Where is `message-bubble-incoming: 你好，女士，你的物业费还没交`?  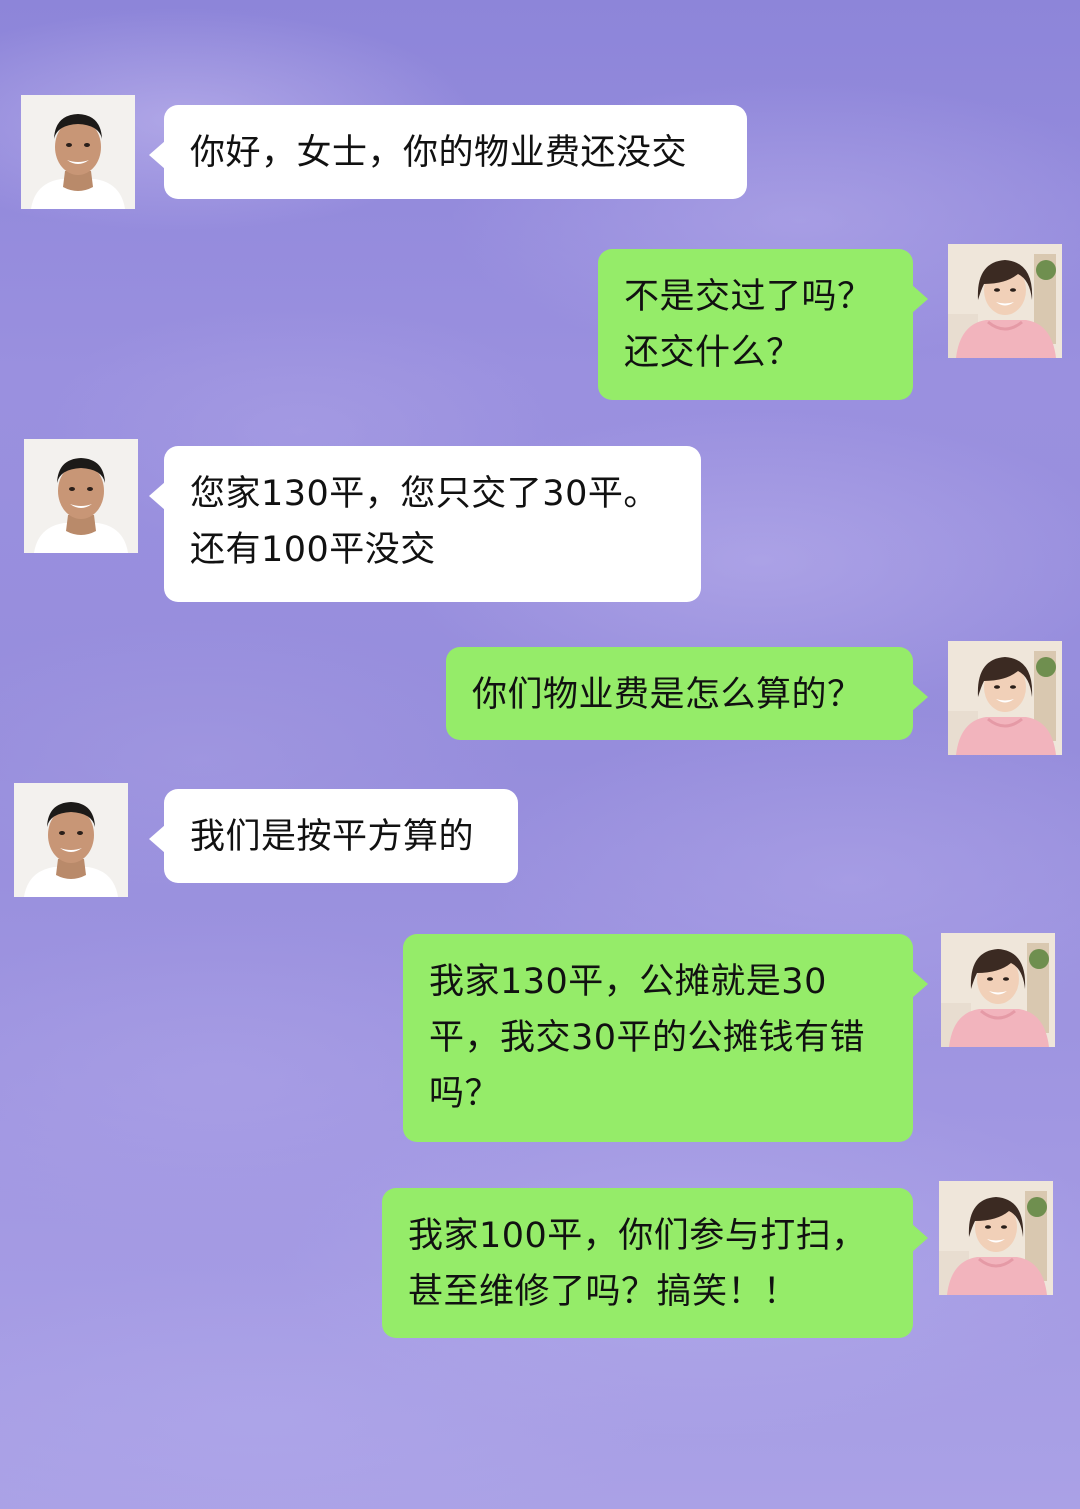 message-bubble-incoming: 你好，女士，你的物业费还没交 is located at coordinates (448, 152).